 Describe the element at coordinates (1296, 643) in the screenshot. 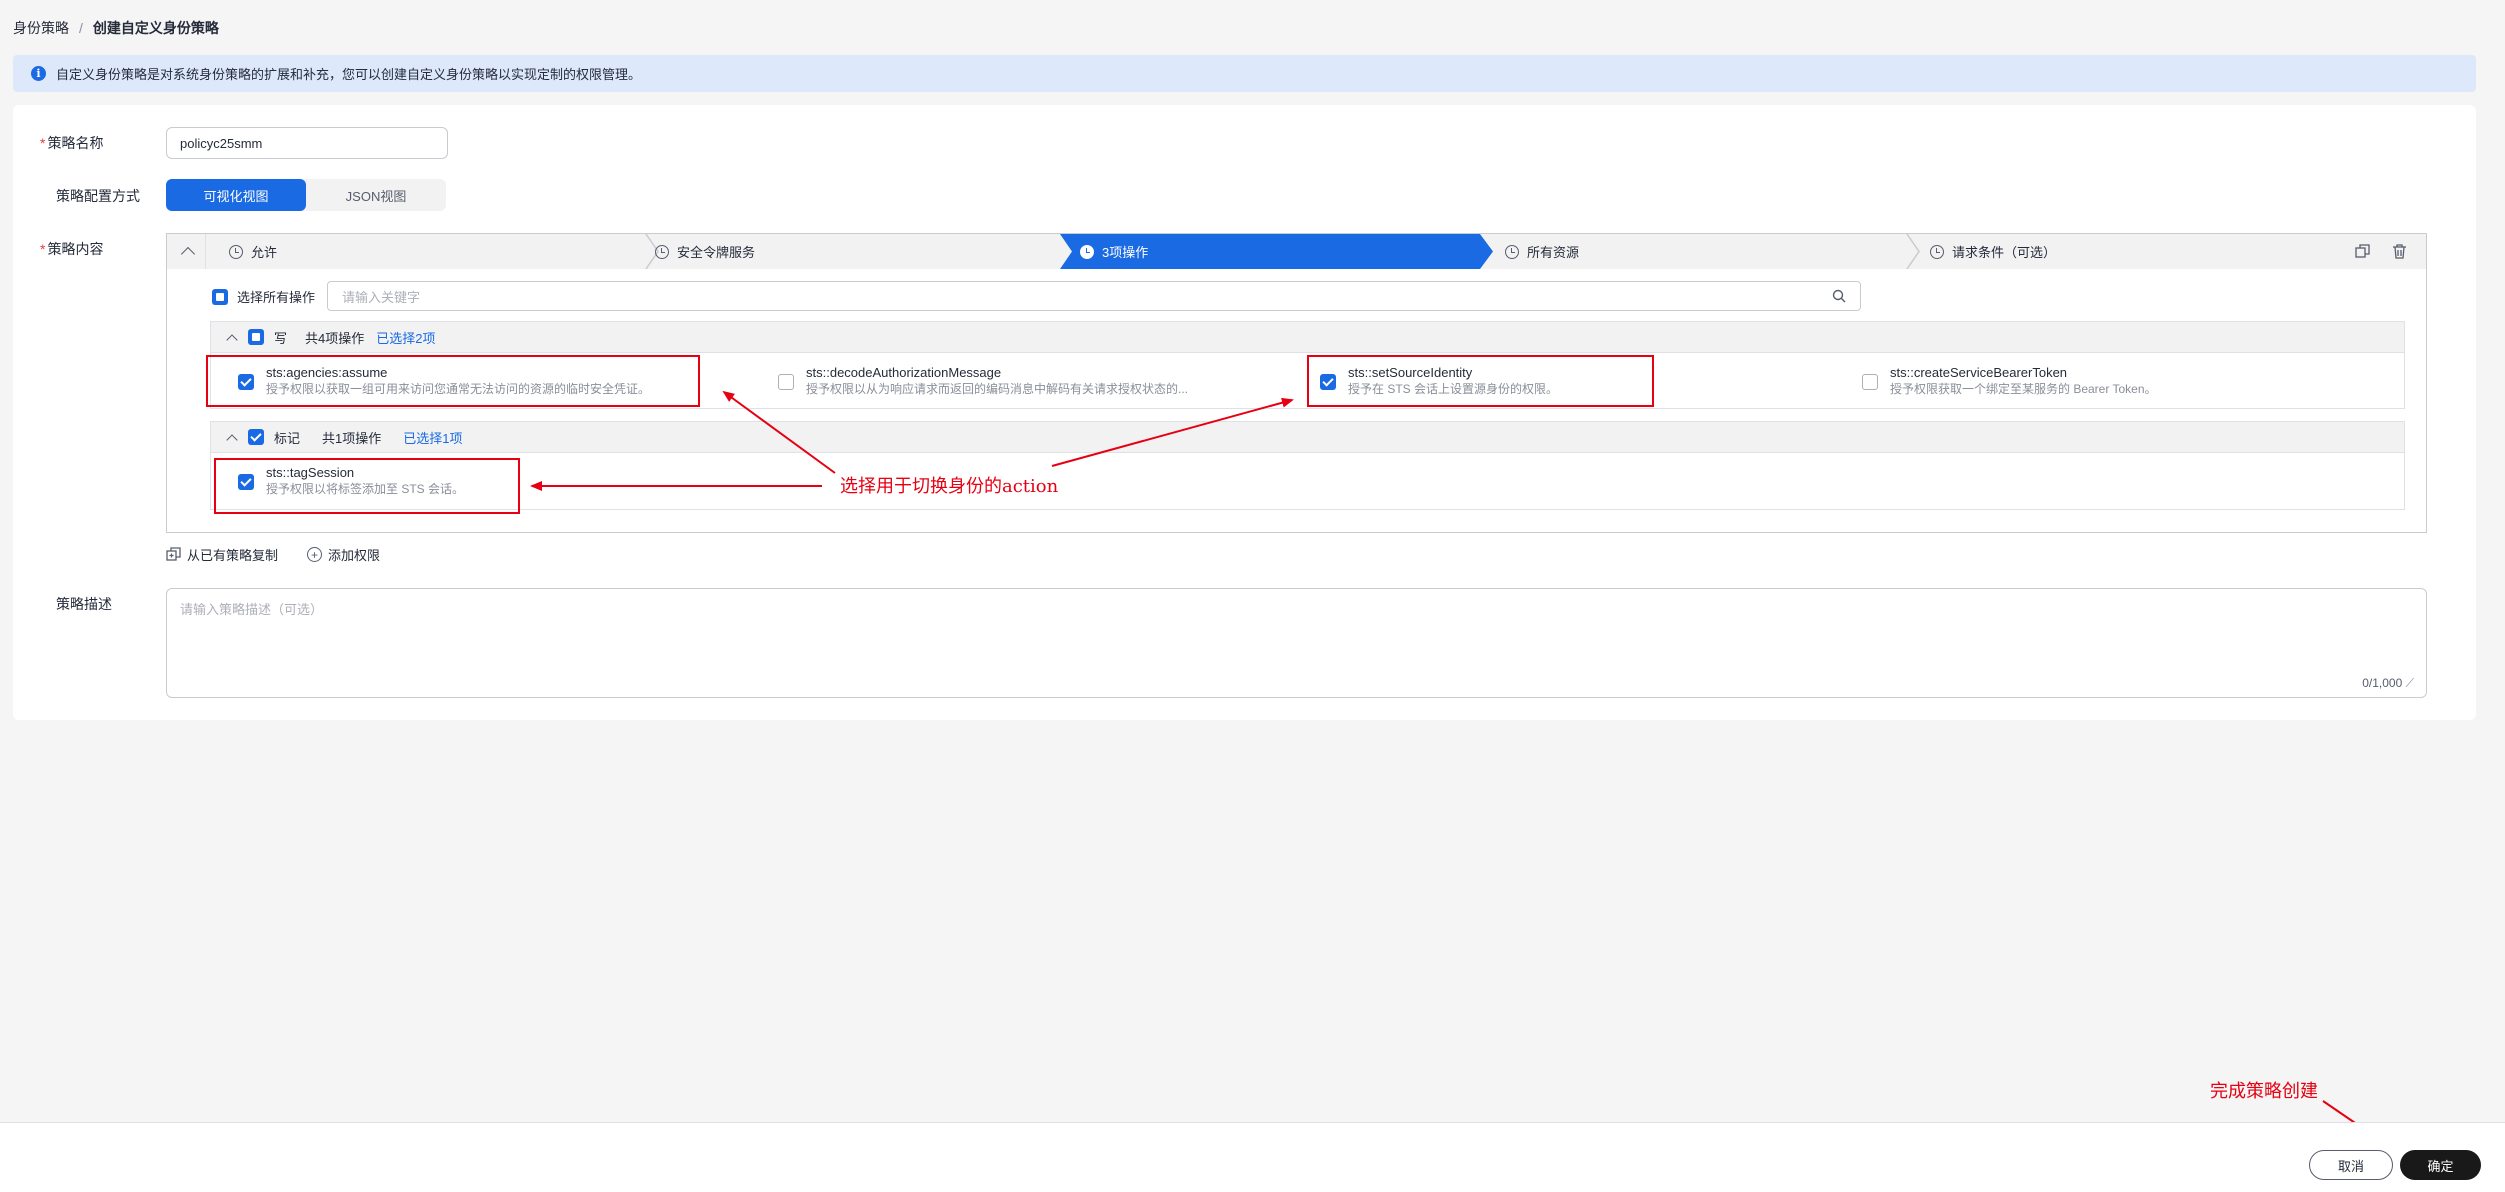

I see `policy-desc-textarea: 请输入策略描述（可选） 0/1,000 ⟋` at that location.